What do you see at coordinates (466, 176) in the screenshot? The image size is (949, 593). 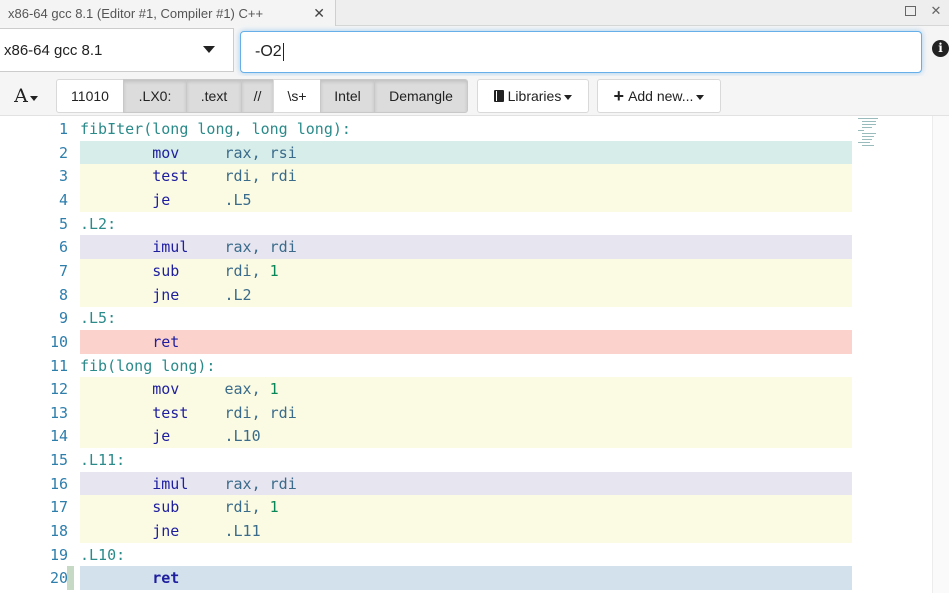 I see `code-text: test rdi, rdi` at bounding box center [466, 176].